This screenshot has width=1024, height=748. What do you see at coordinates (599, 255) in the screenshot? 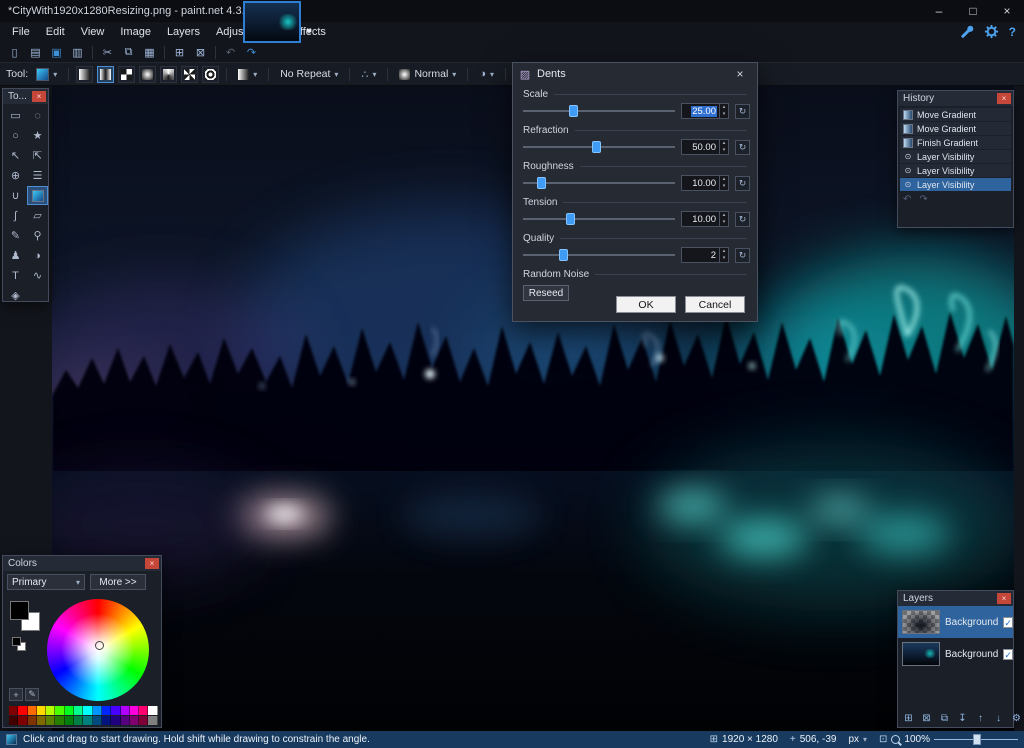
I see `quality-slider` at bounding box center [599, 255].